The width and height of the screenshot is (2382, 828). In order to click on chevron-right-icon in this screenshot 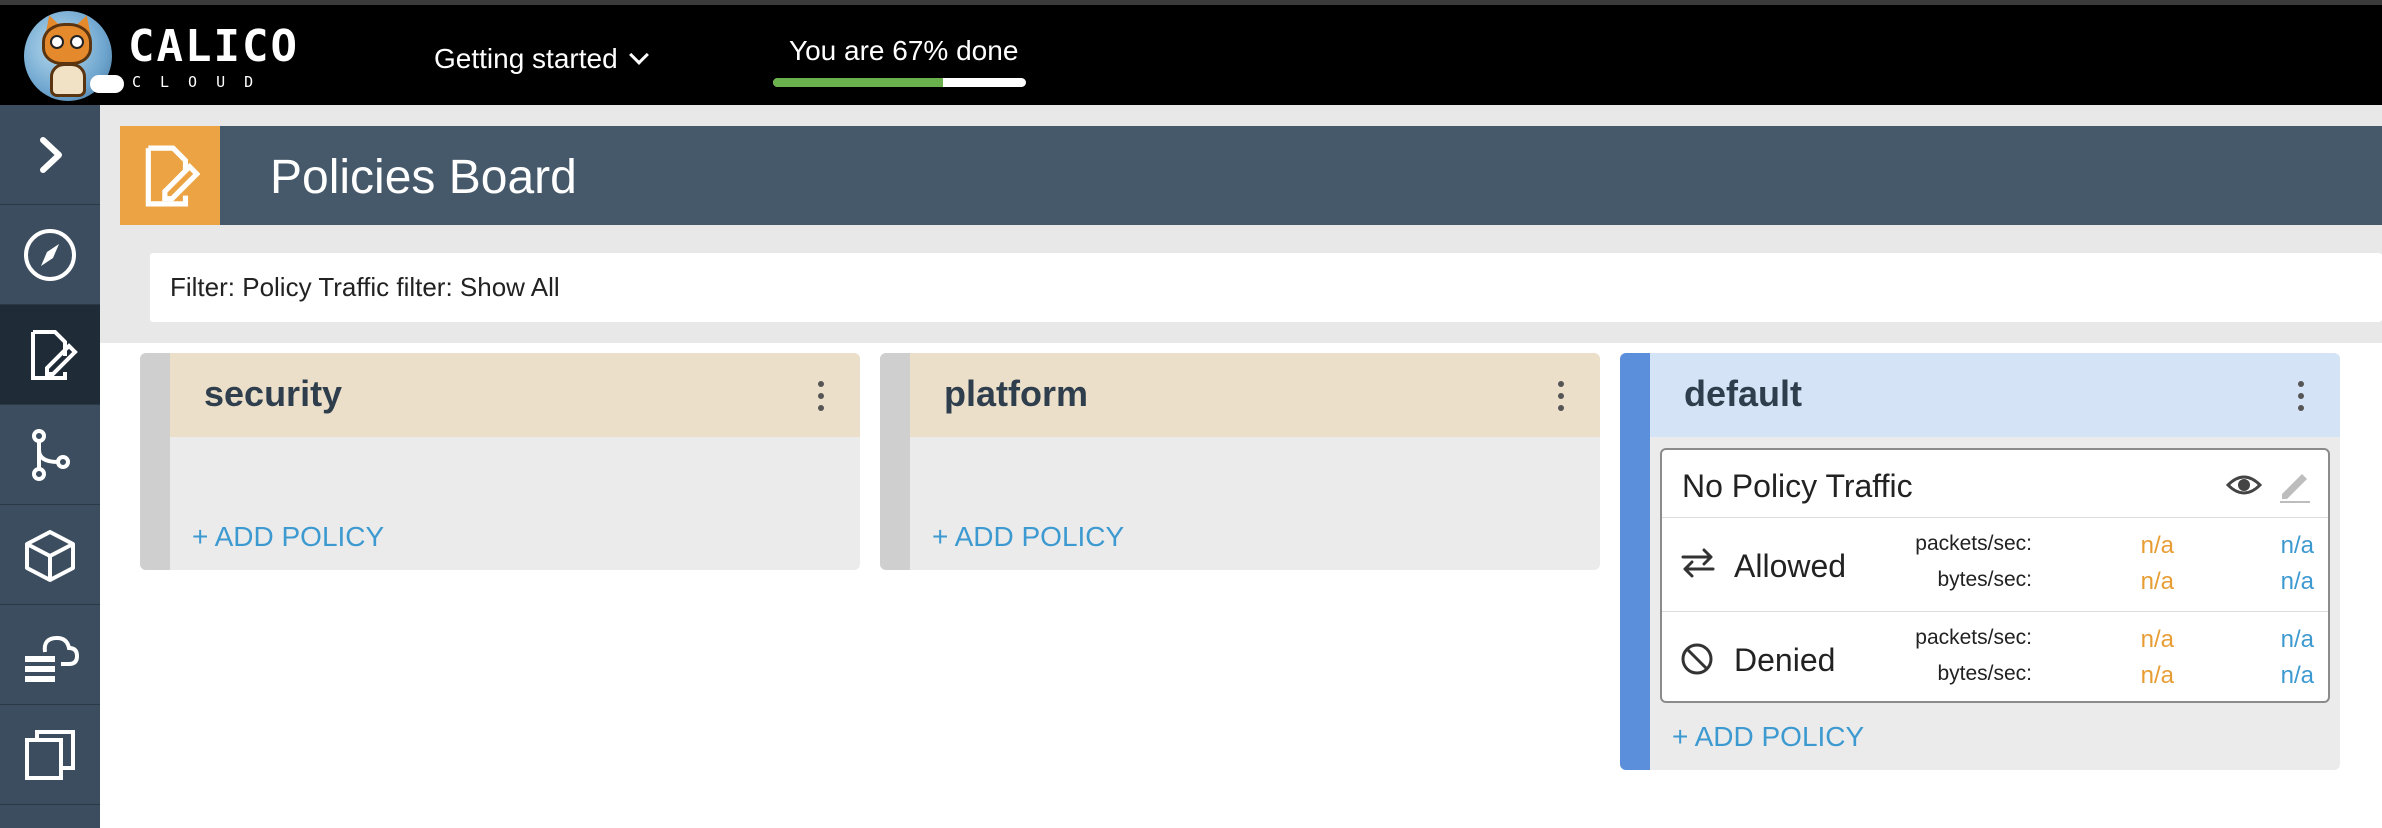, I will do `click(51, 154)`.